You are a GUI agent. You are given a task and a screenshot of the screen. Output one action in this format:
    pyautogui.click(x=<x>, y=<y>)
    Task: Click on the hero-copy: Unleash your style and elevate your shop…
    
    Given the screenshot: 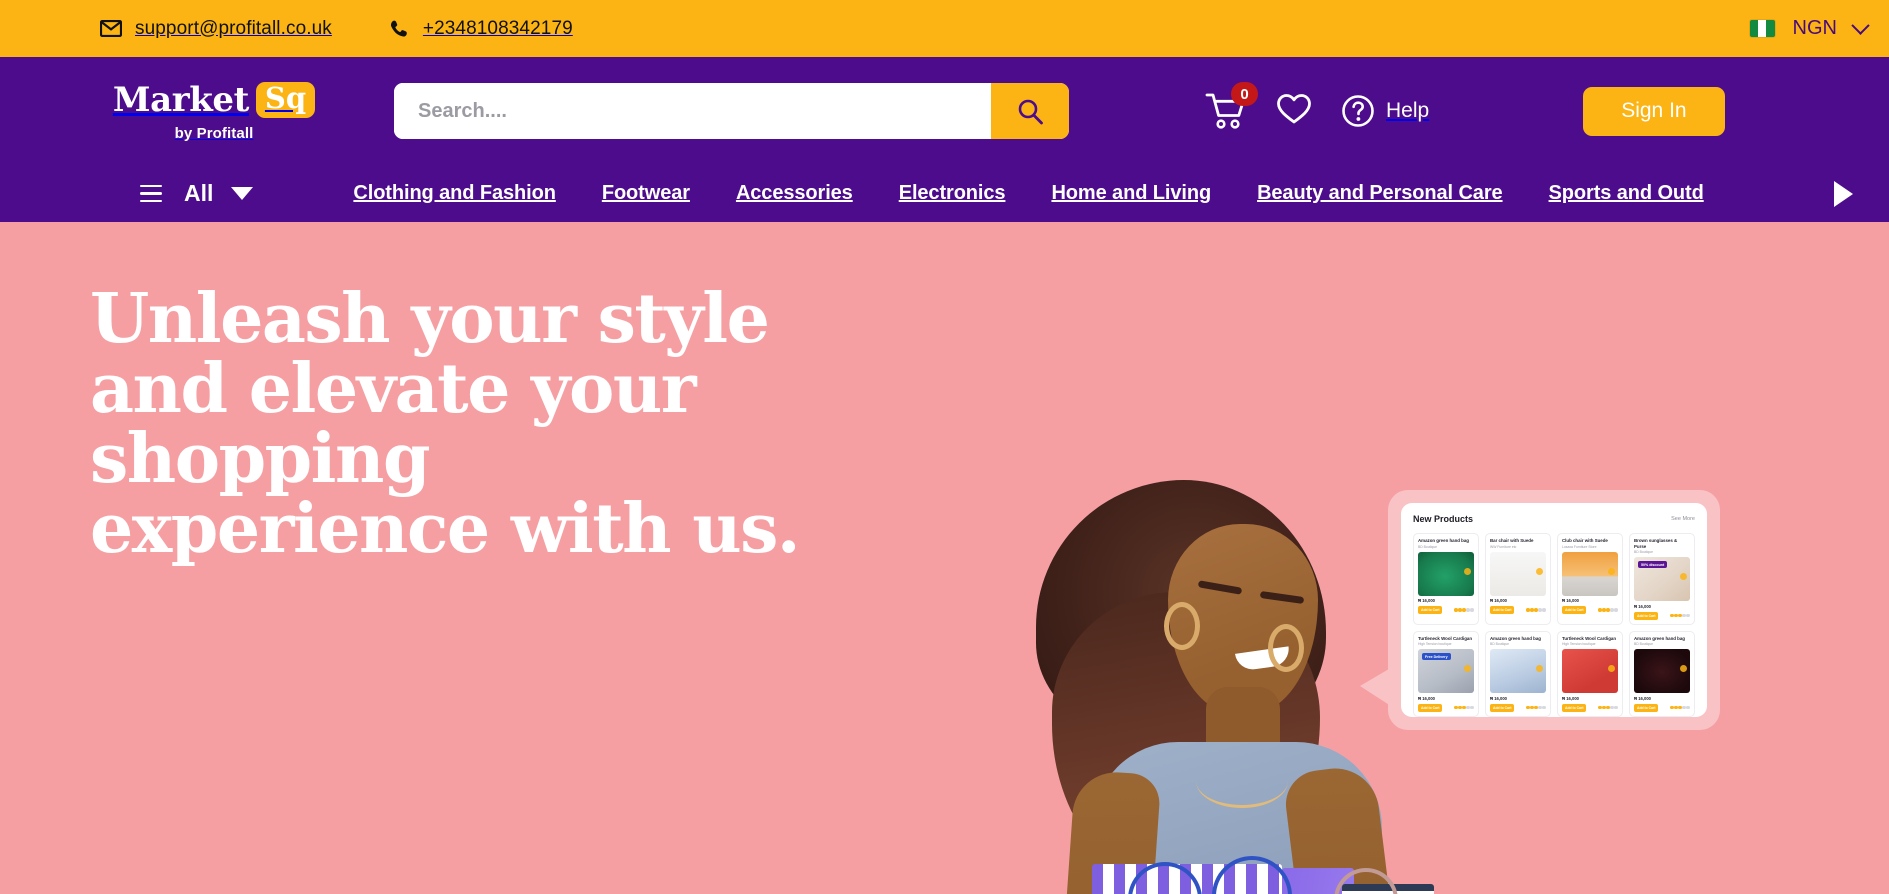 What is the action you would take?
    pyautogui.click(x=530, y=424)
    